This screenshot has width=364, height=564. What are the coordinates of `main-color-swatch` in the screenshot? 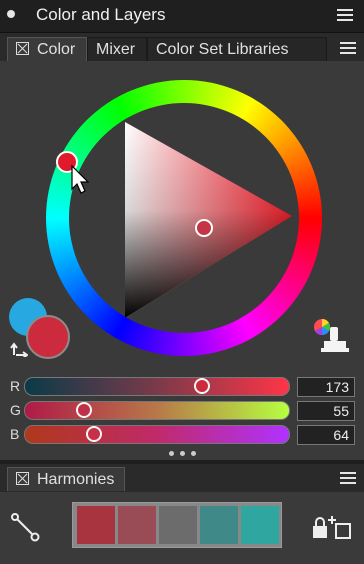 It's located at (48, 337).